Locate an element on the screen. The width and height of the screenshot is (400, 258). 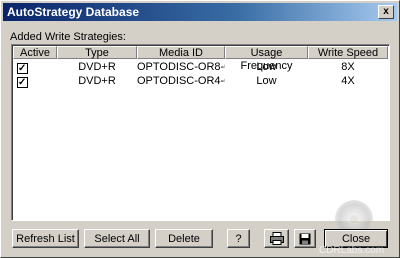
select-all-button: Select All is located at coordinates (117, 238).